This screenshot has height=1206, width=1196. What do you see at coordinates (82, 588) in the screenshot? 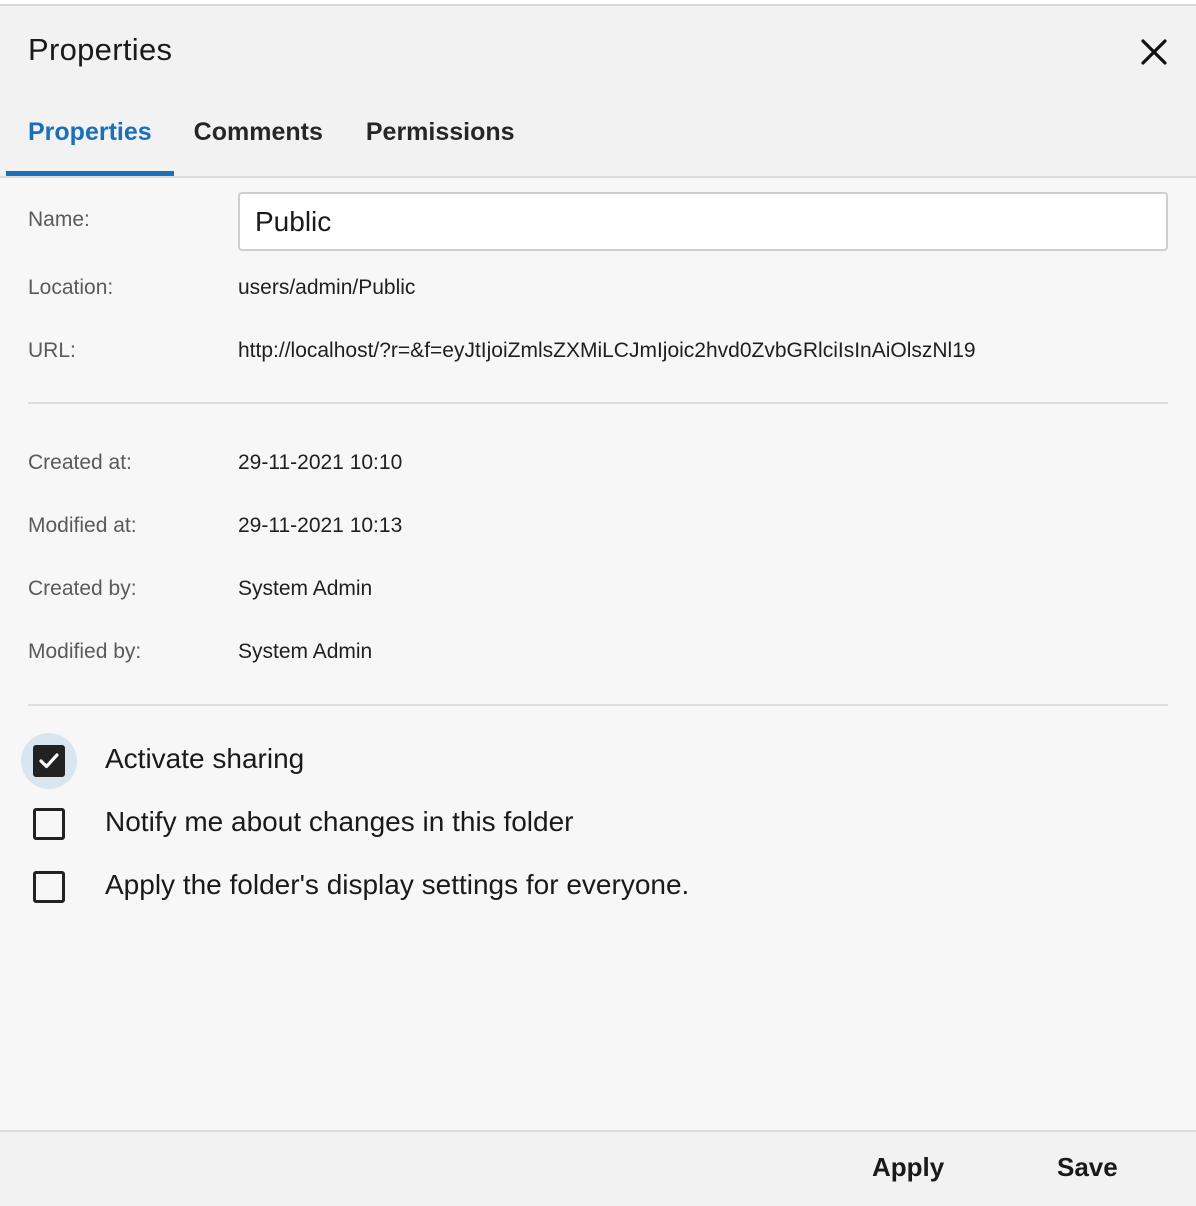
I see `created-by-label: Created by:` at bounding box center [82, 588].